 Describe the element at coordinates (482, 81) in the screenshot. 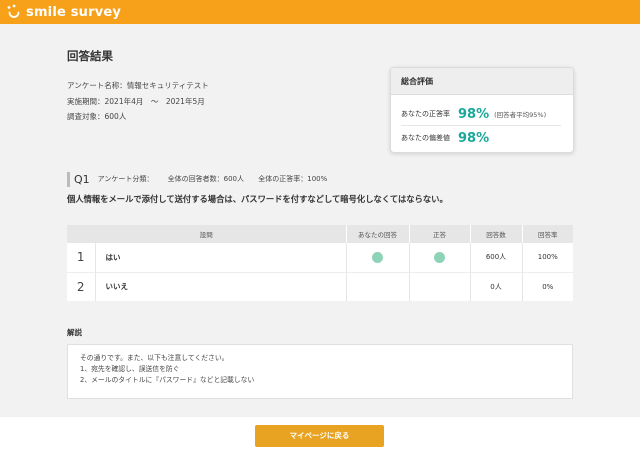

I see `overall-evaluation-title: 総合評価` at that location.